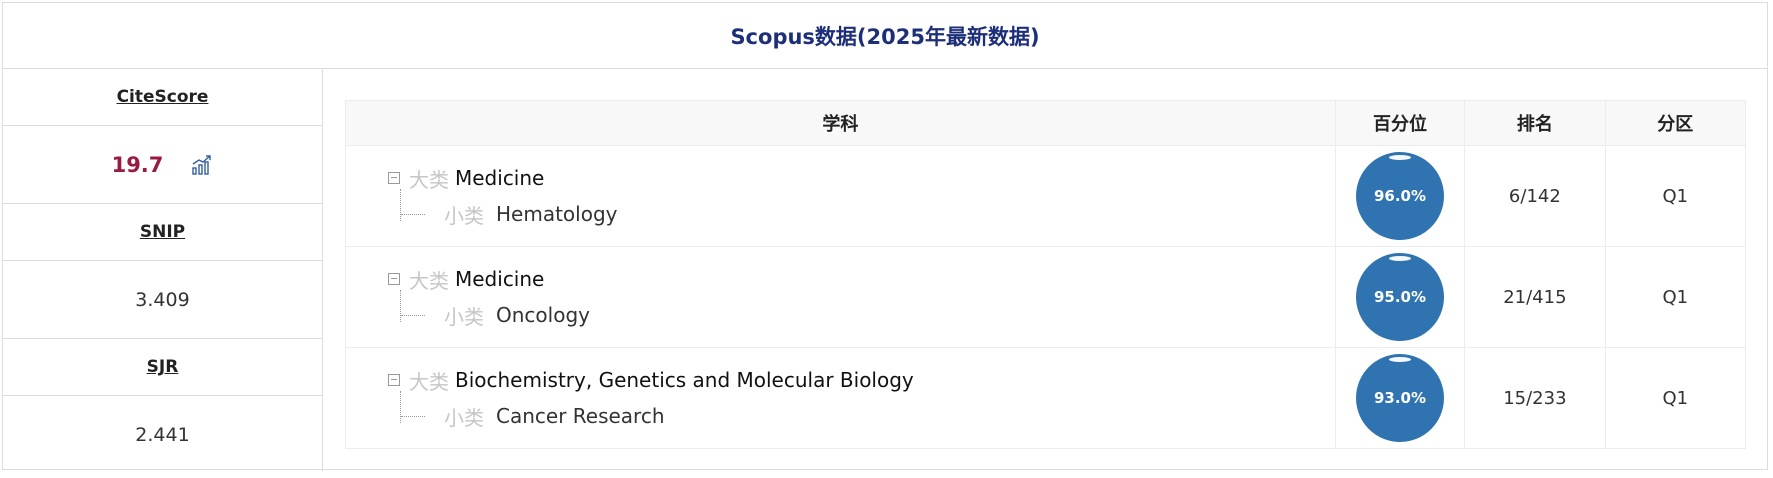 Image resolution: width=1773 pixels, height=478 pixels. I want to click on trend-chart-icon, so click(202, 165).